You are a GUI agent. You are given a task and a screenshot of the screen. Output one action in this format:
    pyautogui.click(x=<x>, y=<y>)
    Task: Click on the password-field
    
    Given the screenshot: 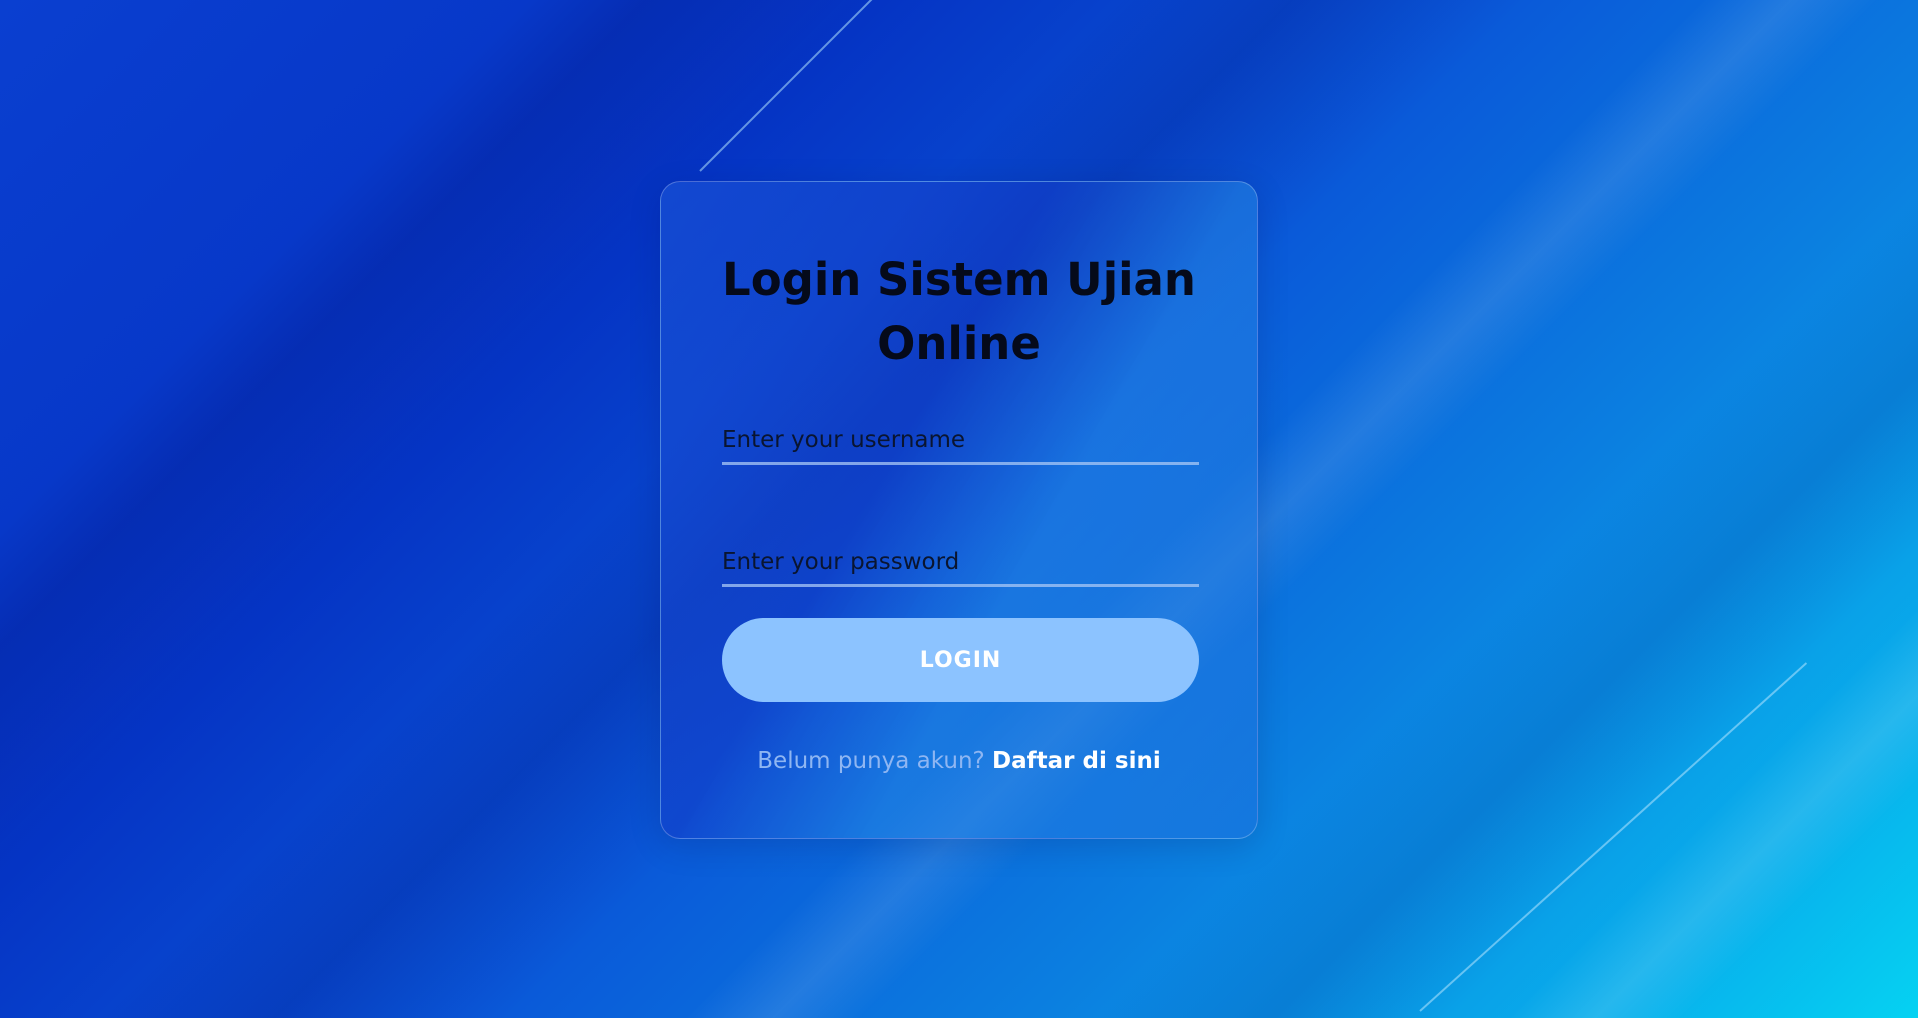 What is the action you would take?
    pyautogui.click(x=960, y=563)
    